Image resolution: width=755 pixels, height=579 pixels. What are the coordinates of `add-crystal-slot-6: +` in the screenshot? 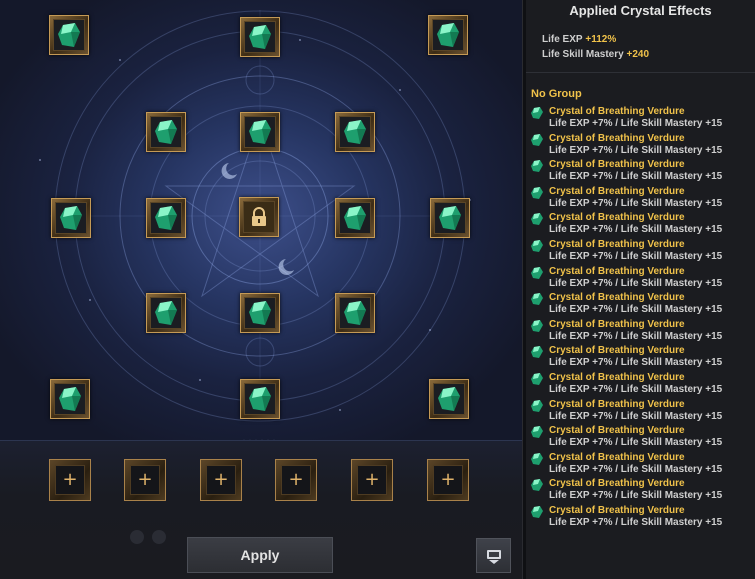 It's located at (448, 480).